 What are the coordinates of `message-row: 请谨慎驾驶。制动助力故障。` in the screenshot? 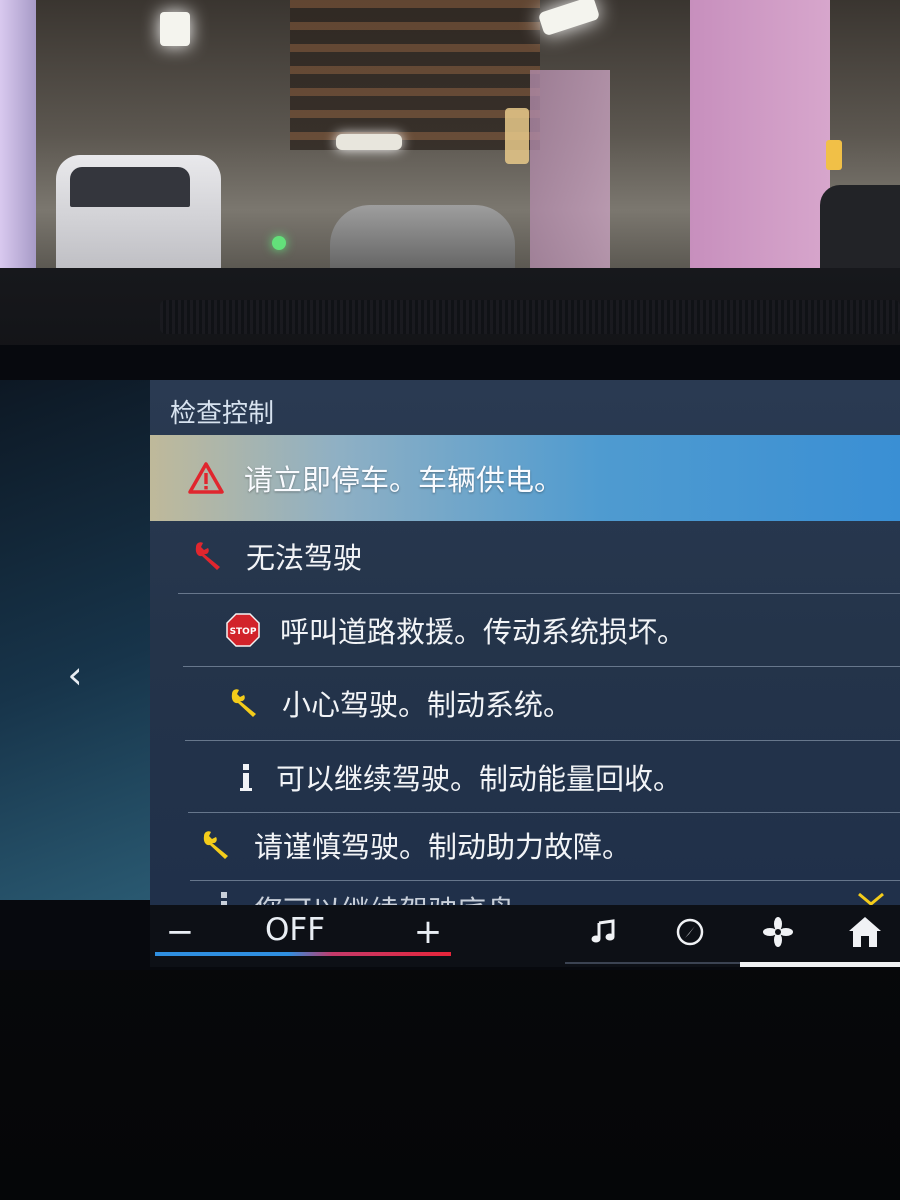 It's located at (525, 845).